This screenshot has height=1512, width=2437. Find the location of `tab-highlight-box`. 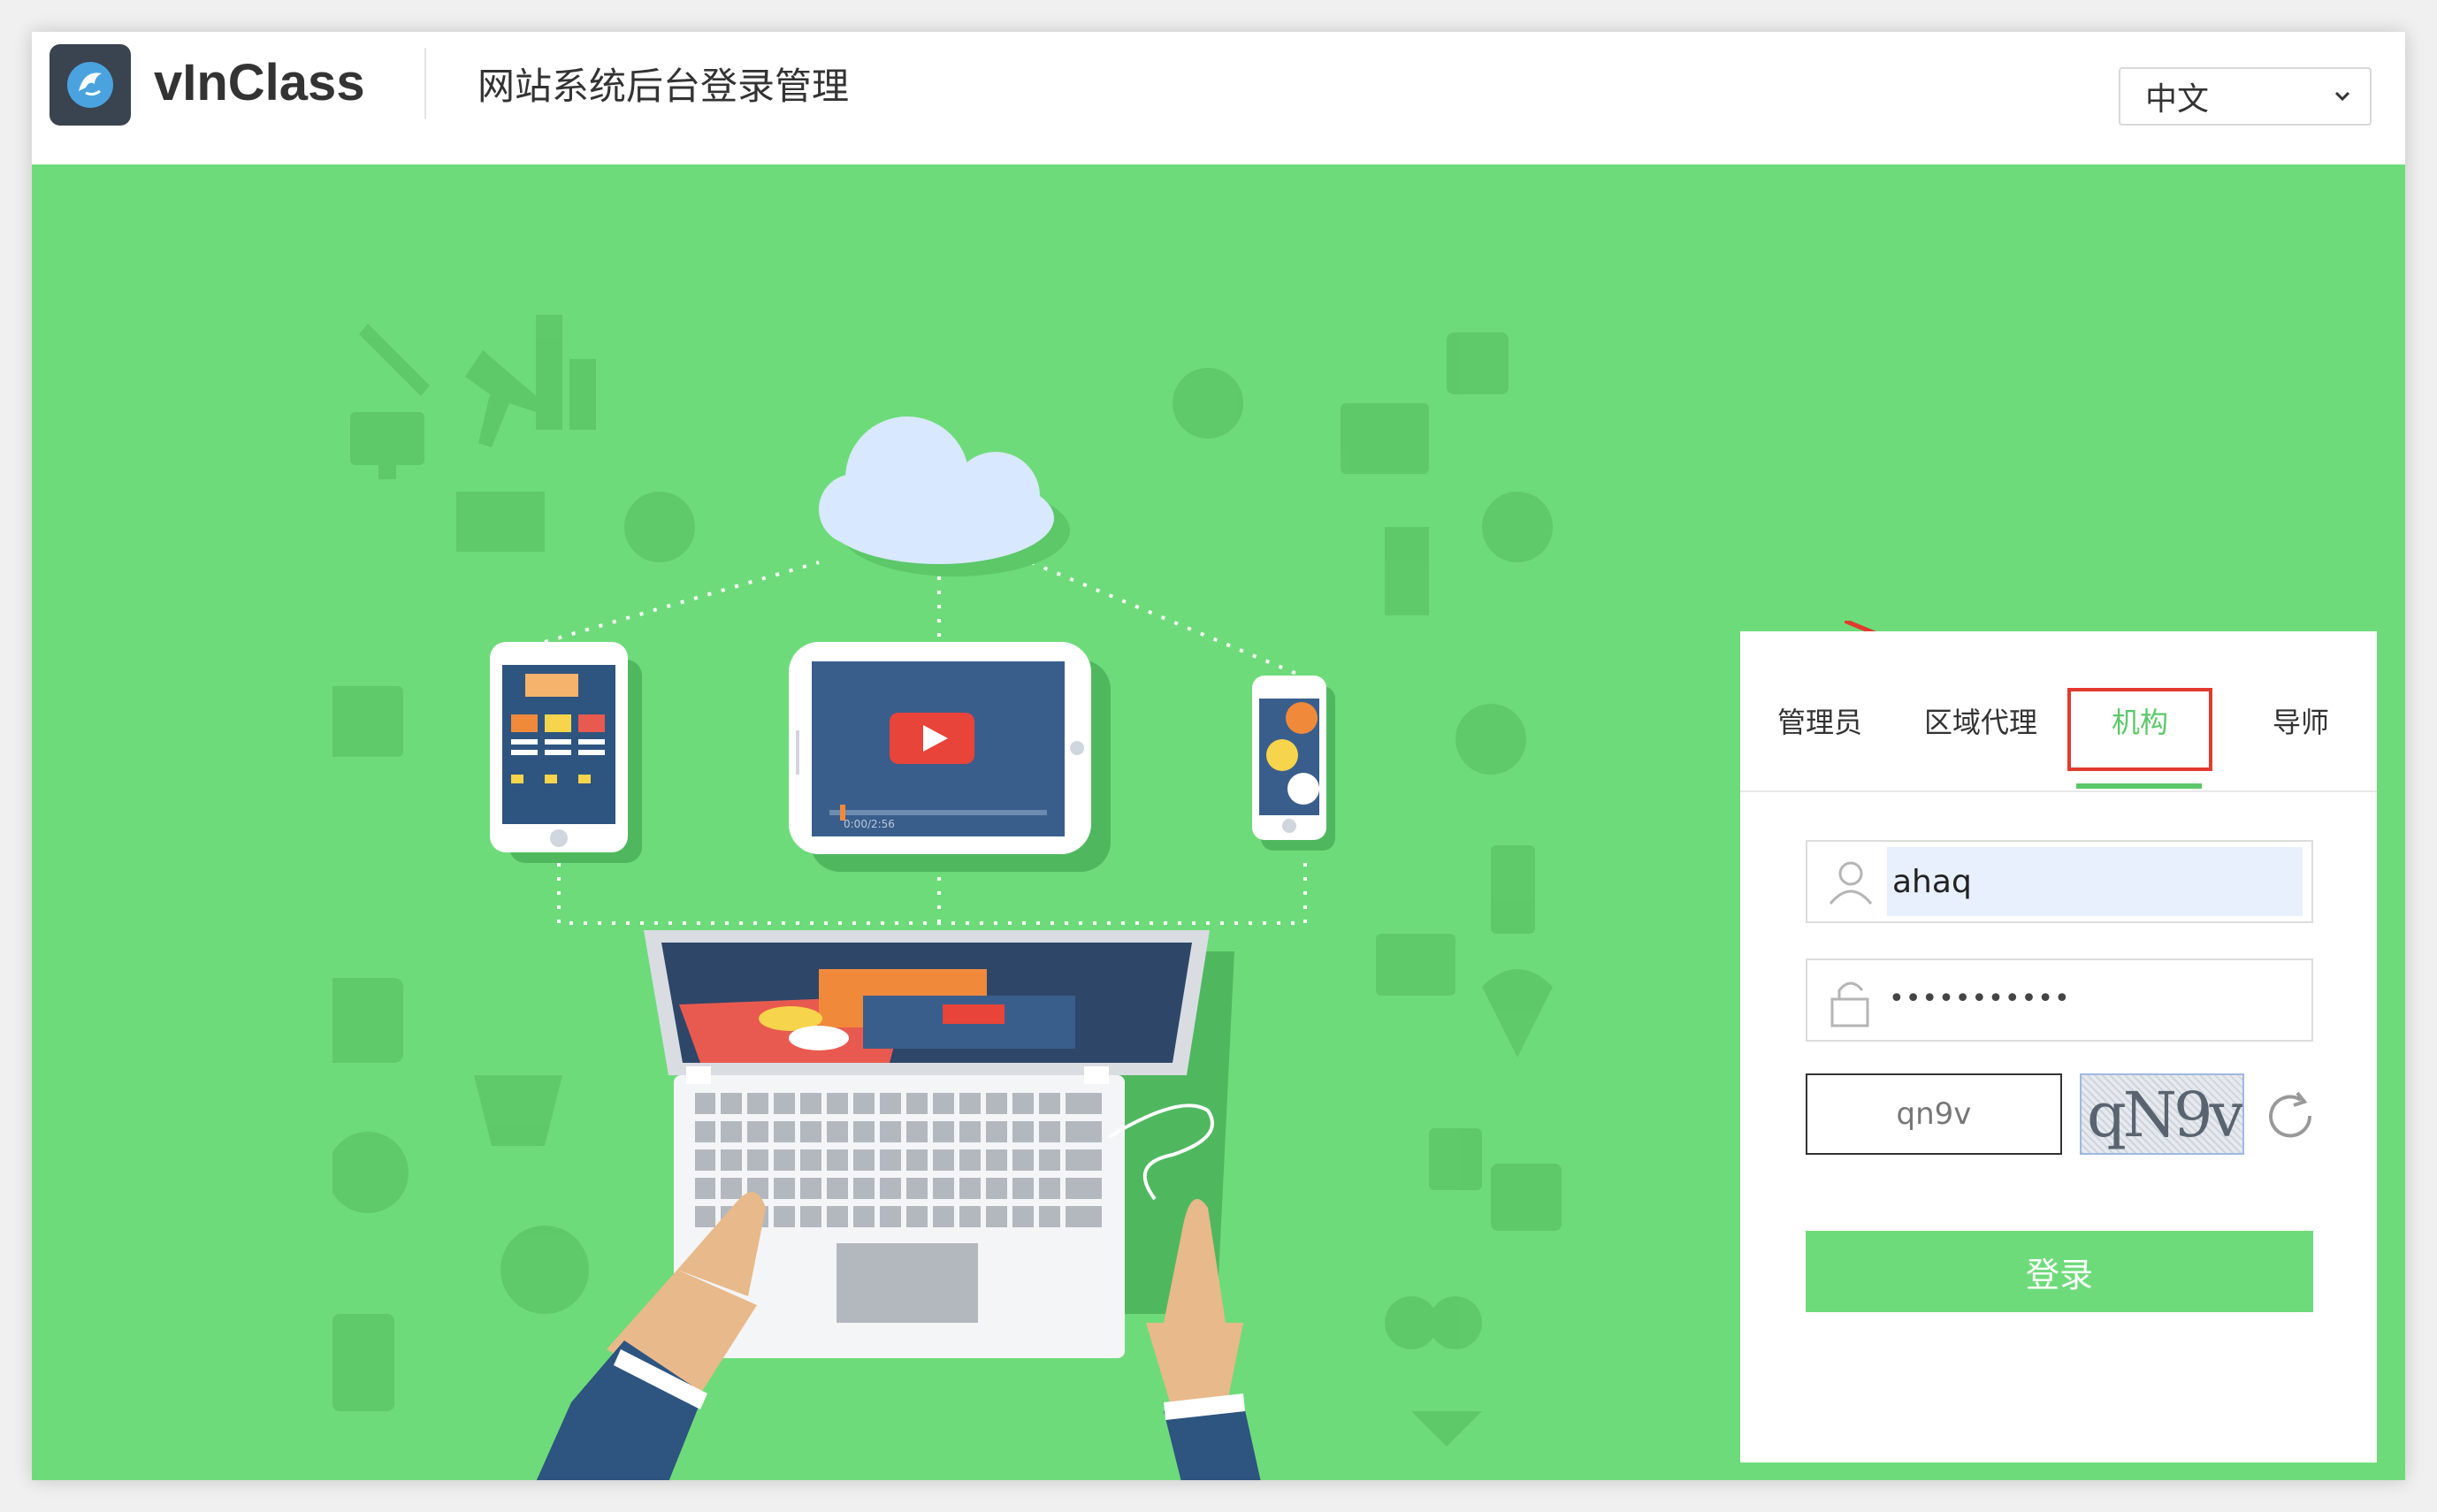

tab-highlight-box is located at coordinates (2140, 729).